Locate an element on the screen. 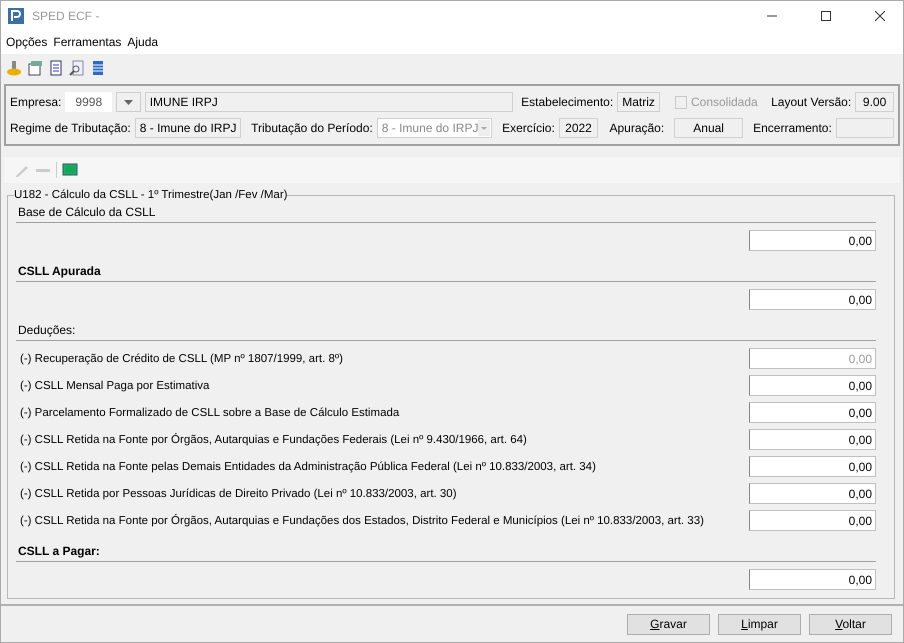 The width and height of the screenshot is (904, 643). closing-field is located at coordinates (865, 128).